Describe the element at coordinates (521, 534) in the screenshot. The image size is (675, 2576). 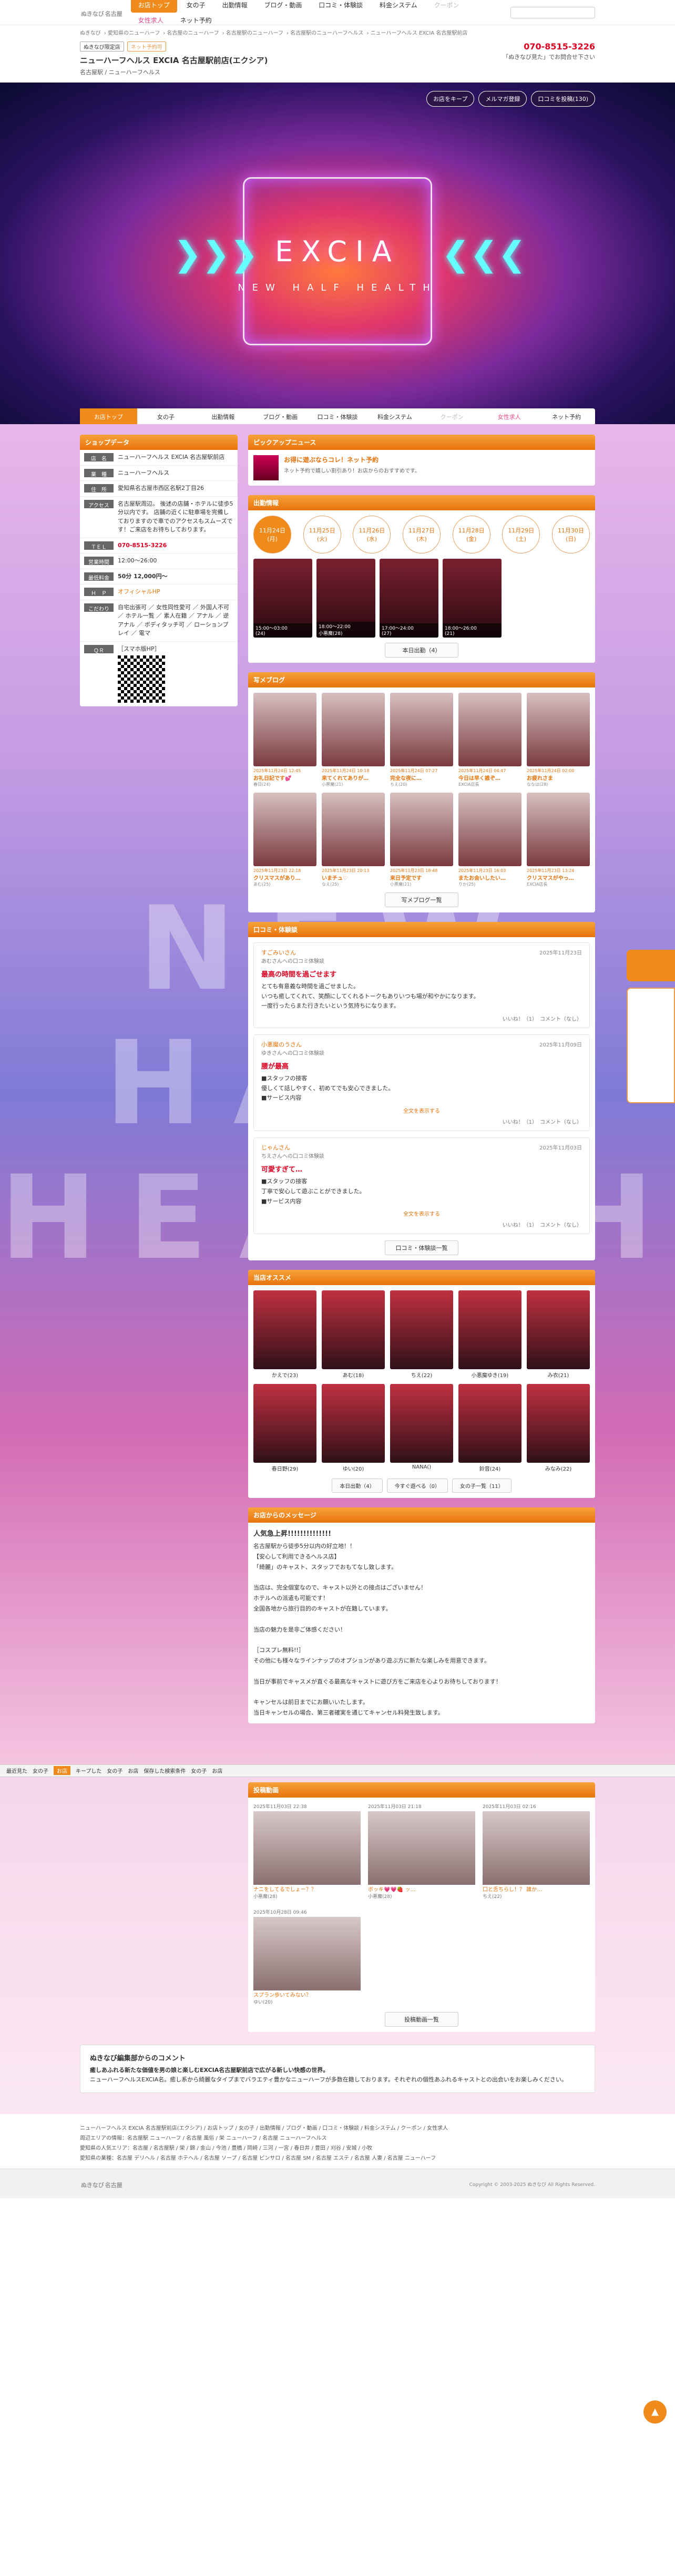
I see `day-tab: 11月29日 (土)` at that location.